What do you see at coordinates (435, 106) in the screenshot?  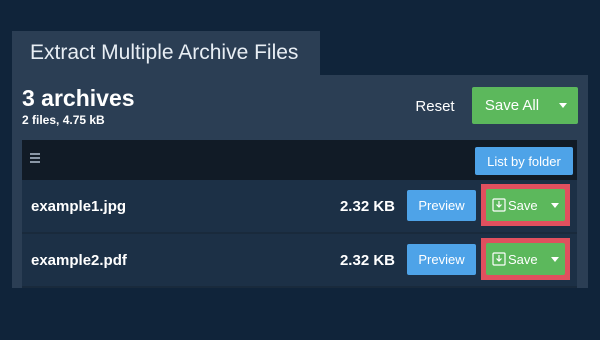 I see `reset-button: Reset` at bounding box center [435, 106].